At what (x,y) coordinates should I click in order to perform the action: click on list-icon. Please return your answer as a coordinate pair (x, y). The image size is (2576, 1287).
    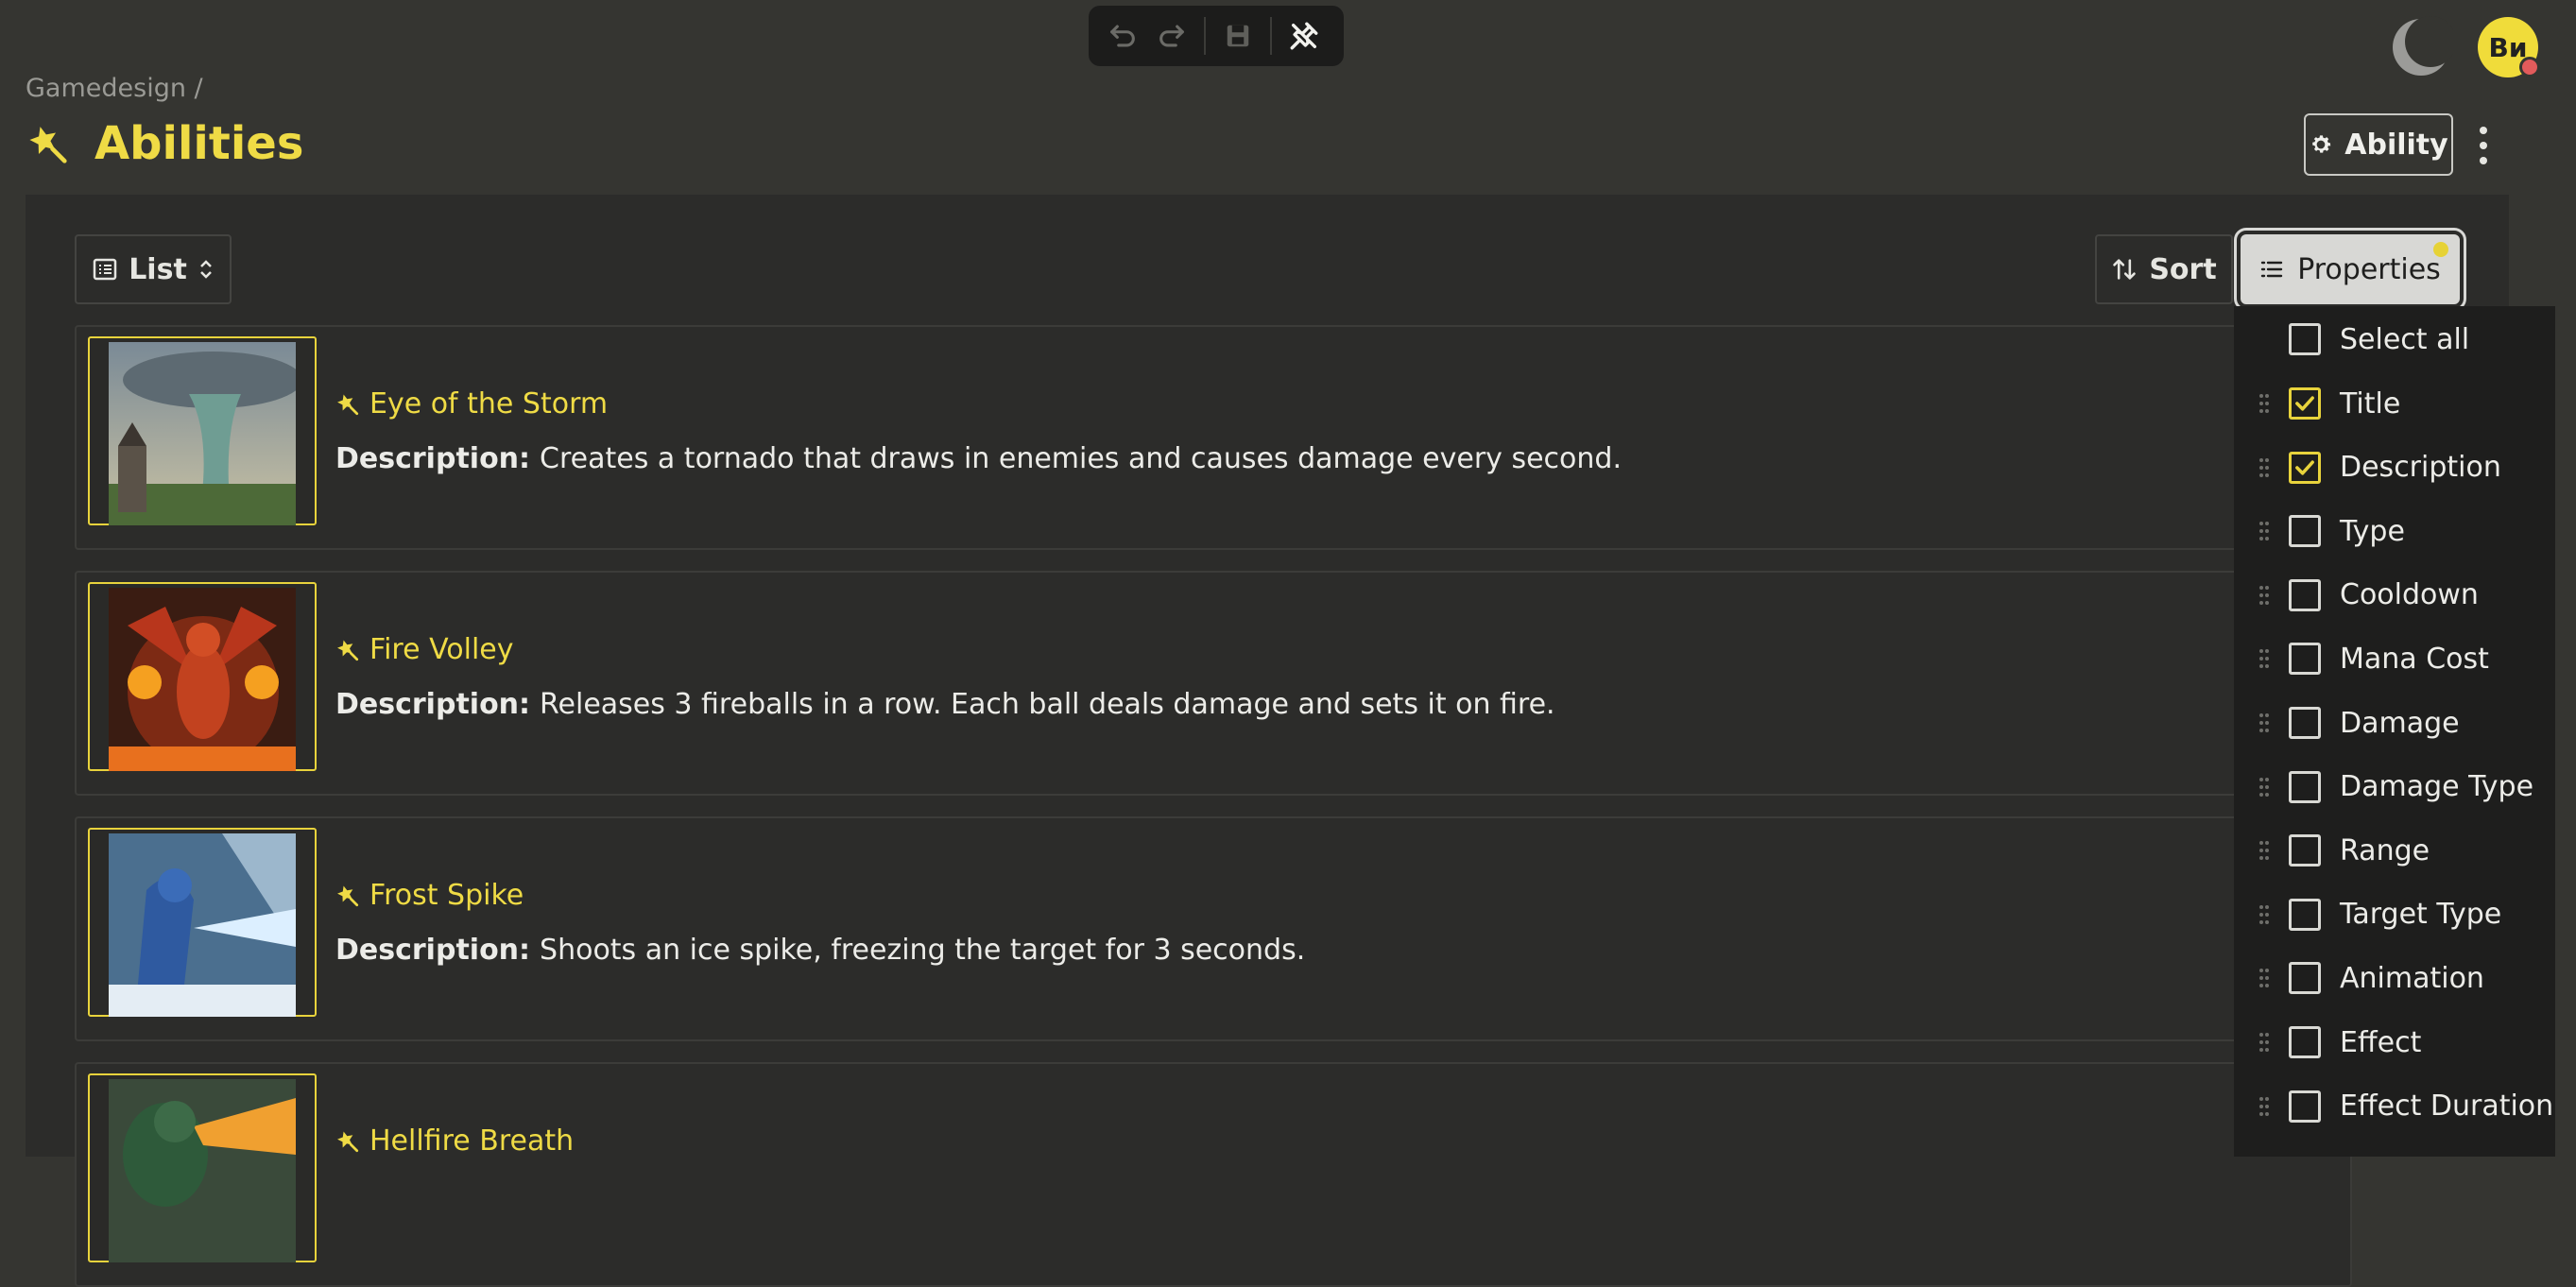
    Looking at the image, I should click on (2271, 269).